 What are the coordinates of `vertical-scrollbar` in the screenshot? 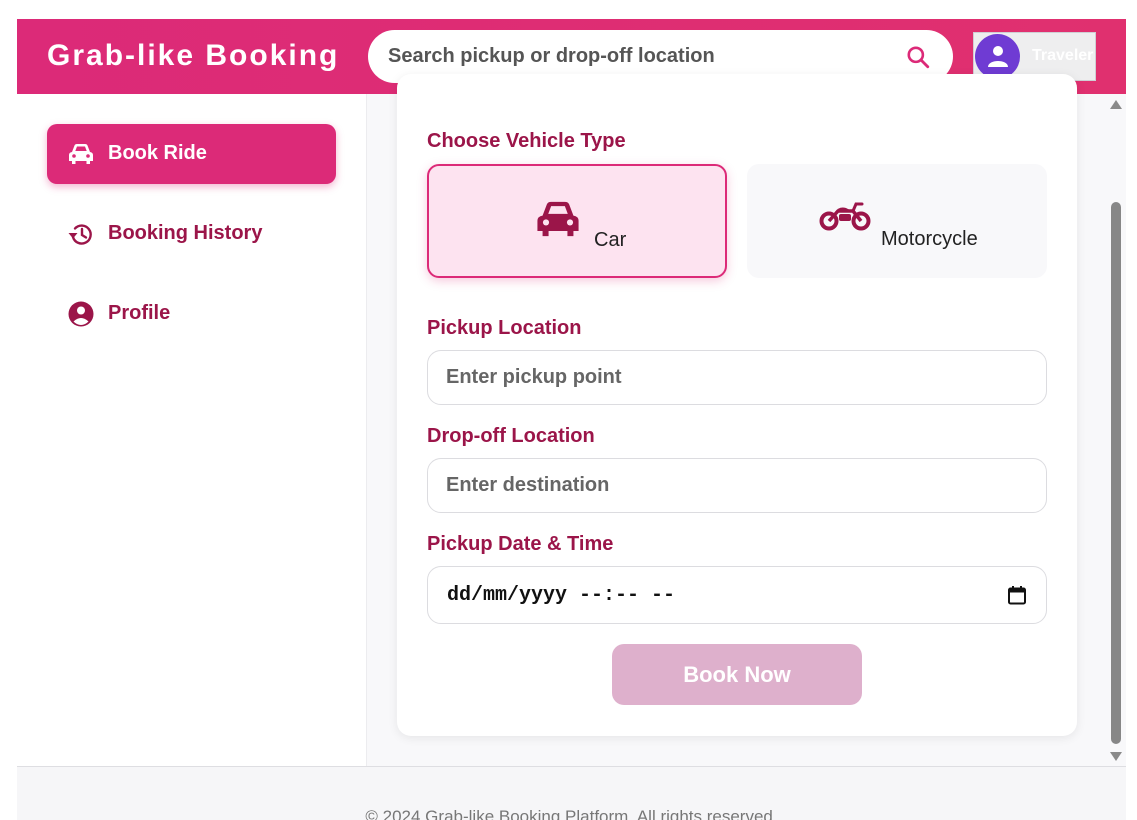 It's located at (1115, 430).